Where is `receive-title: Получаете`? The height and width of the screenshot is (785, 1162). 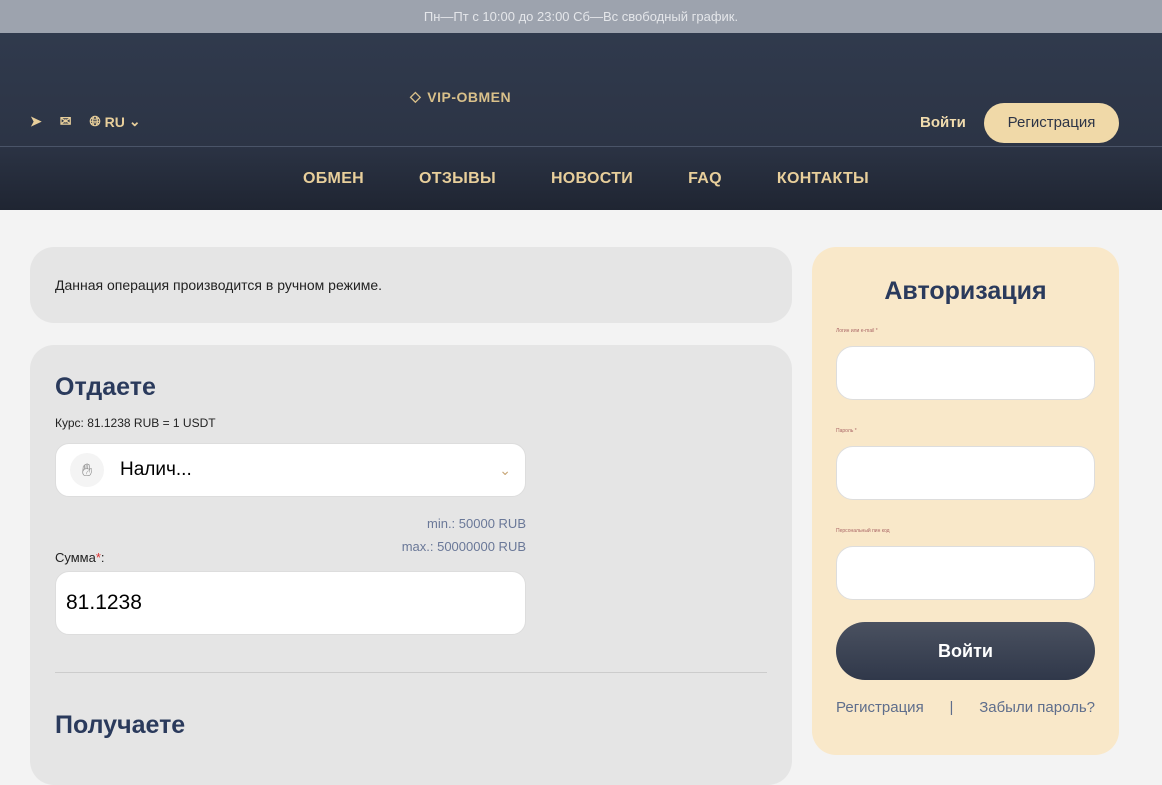
receive-title: Получаете is located at coordinates (120, 725).